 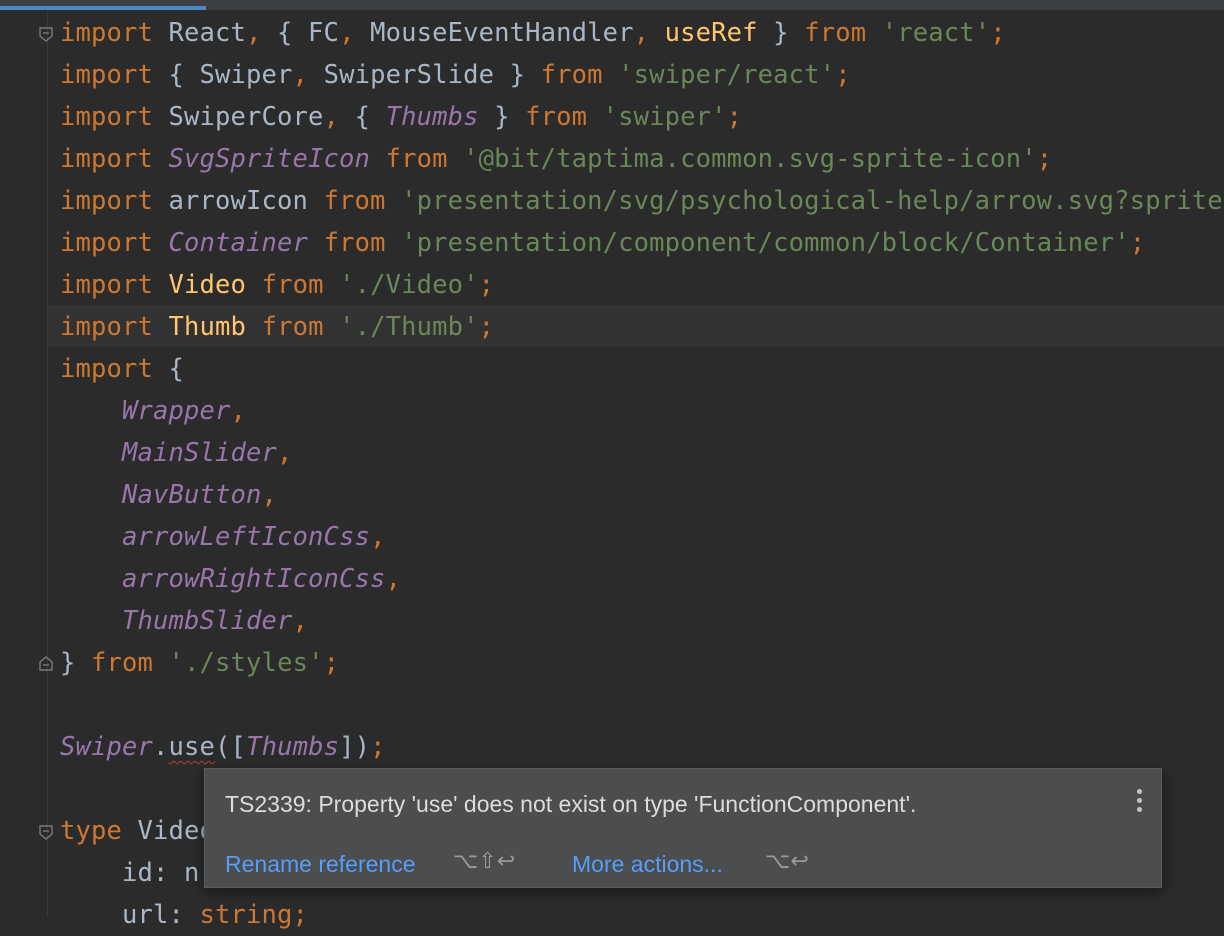 What do you see at coordinates (711, 33) in the screenshot?
I see `code-token: useRef` at bounding box center [711, 33].